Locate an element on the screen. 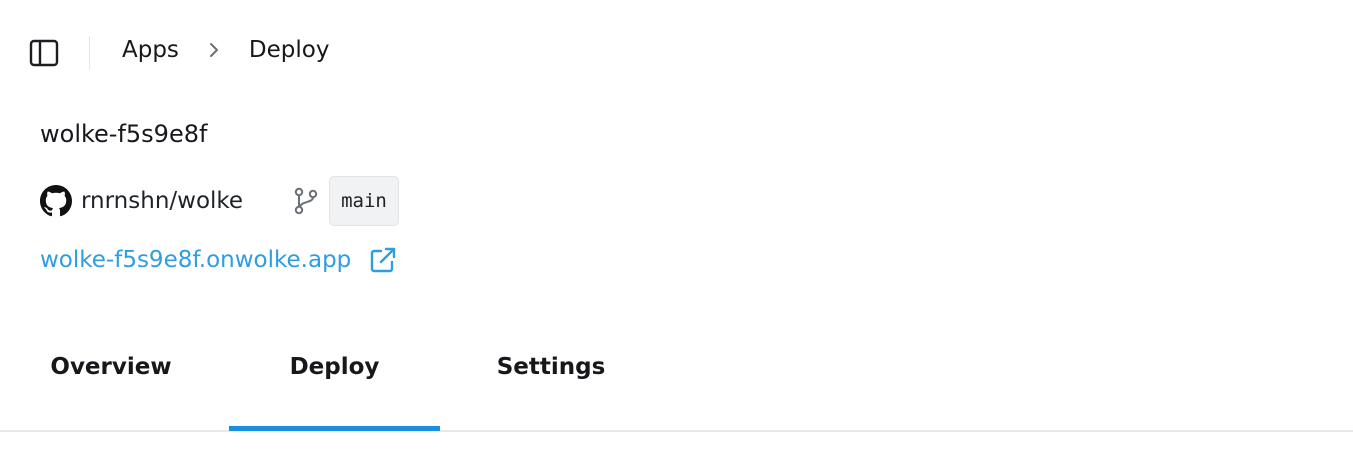  chevron-right-icon is located at coordinates (214, 50).